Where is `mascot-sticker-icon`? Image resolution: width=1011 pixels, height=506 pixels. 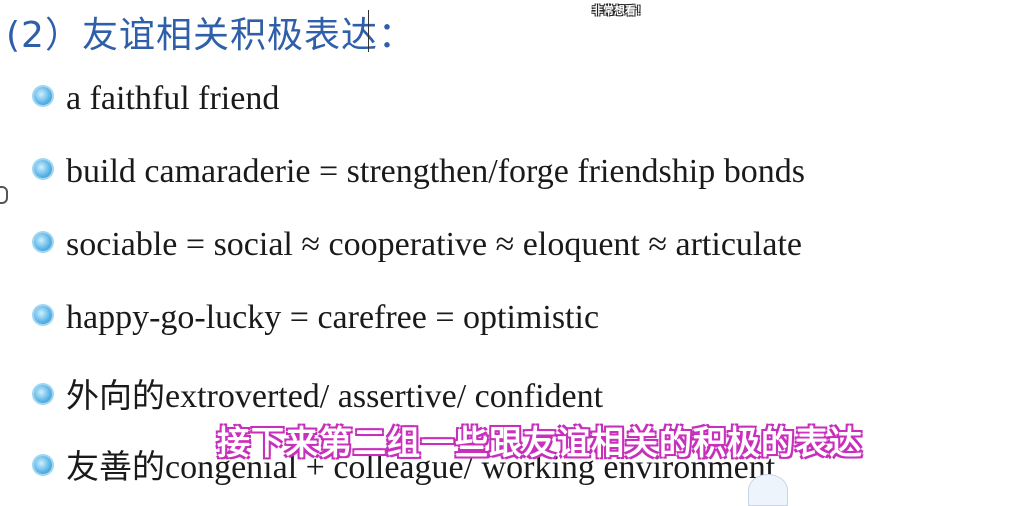
mascot-sticker-icon is located at coordinates (768, 490).